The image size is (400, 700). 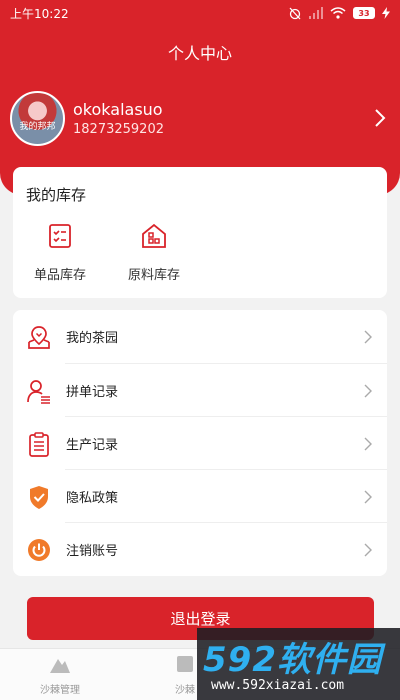 What do you see at coordinates (60, 236) in the screenshot?
I see `checklist-icon` at bounding box center [60, 236].